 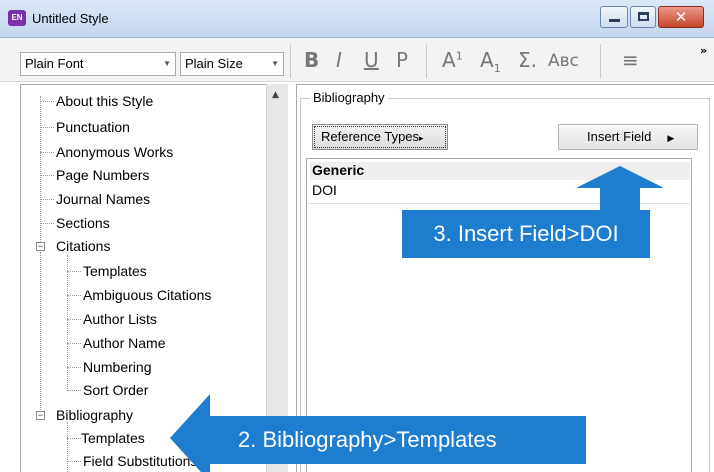 What do you see at coordinates (40, 332) in the screenshot?
I see `tree-connector` at bounding box center [40, 332].